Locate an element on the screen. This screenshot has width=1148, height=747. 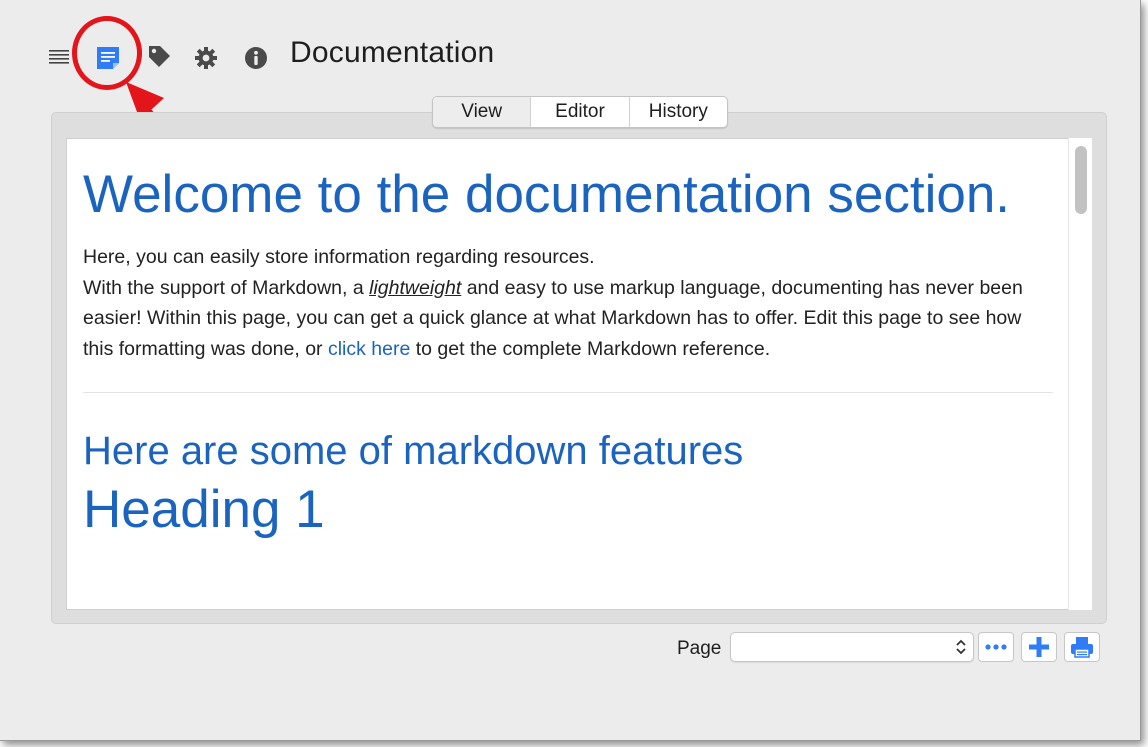
scrollbar-thumb is located at coordinates (1081, 180).